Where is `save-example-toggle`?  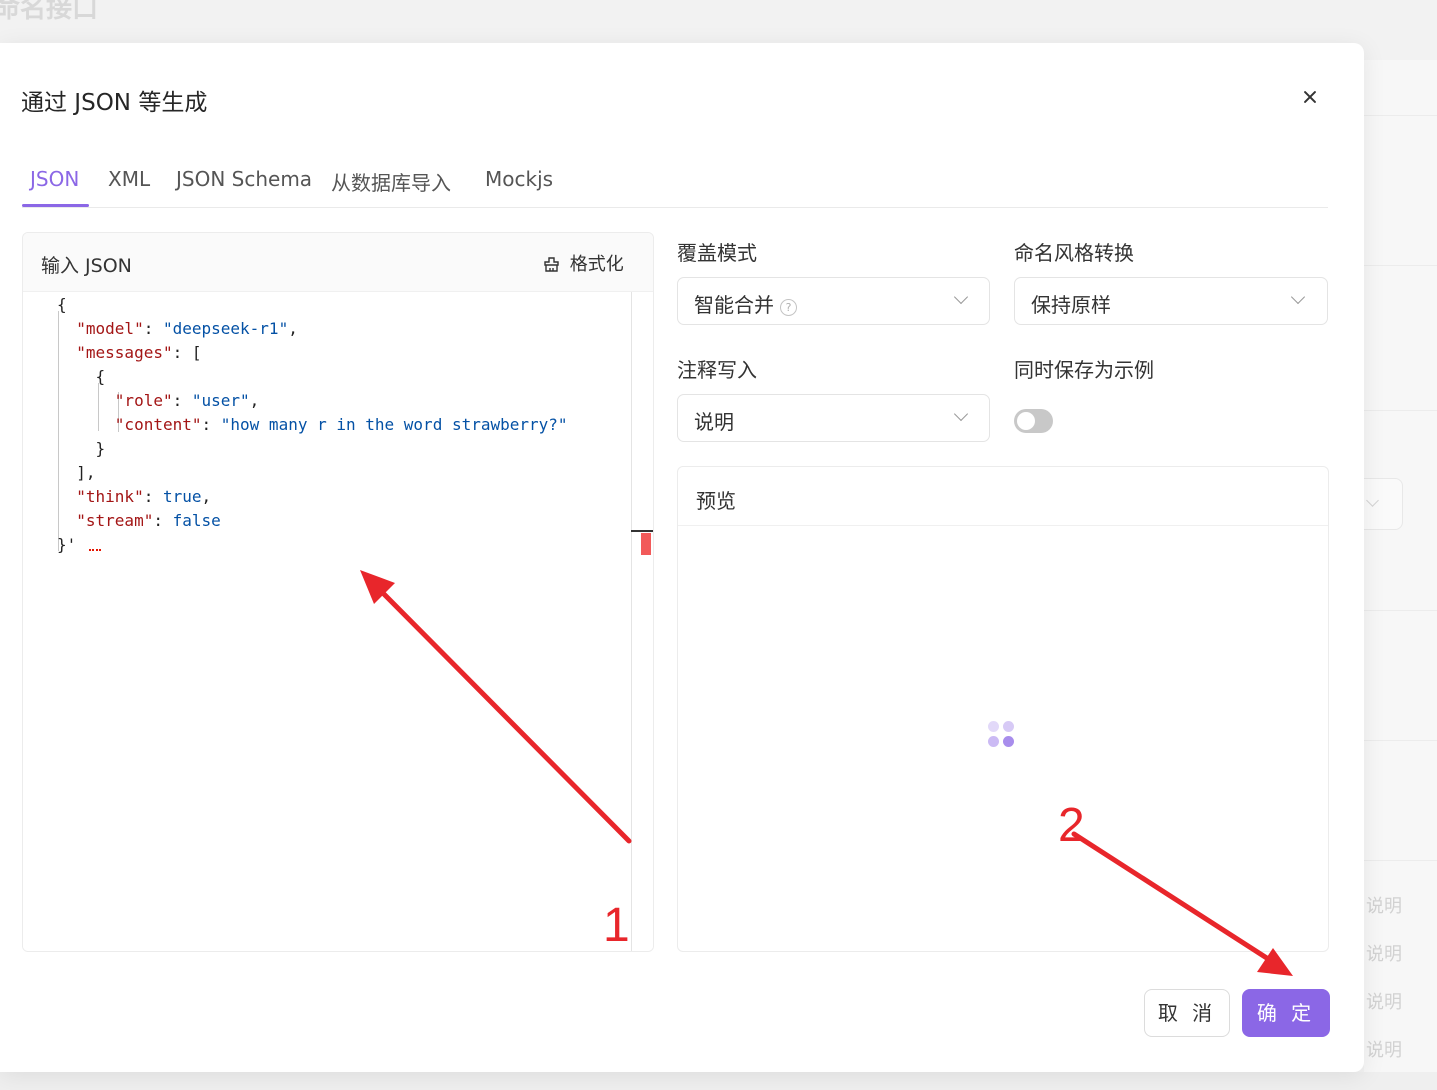
save-example-toggle is located at coordinates (1033, 421).